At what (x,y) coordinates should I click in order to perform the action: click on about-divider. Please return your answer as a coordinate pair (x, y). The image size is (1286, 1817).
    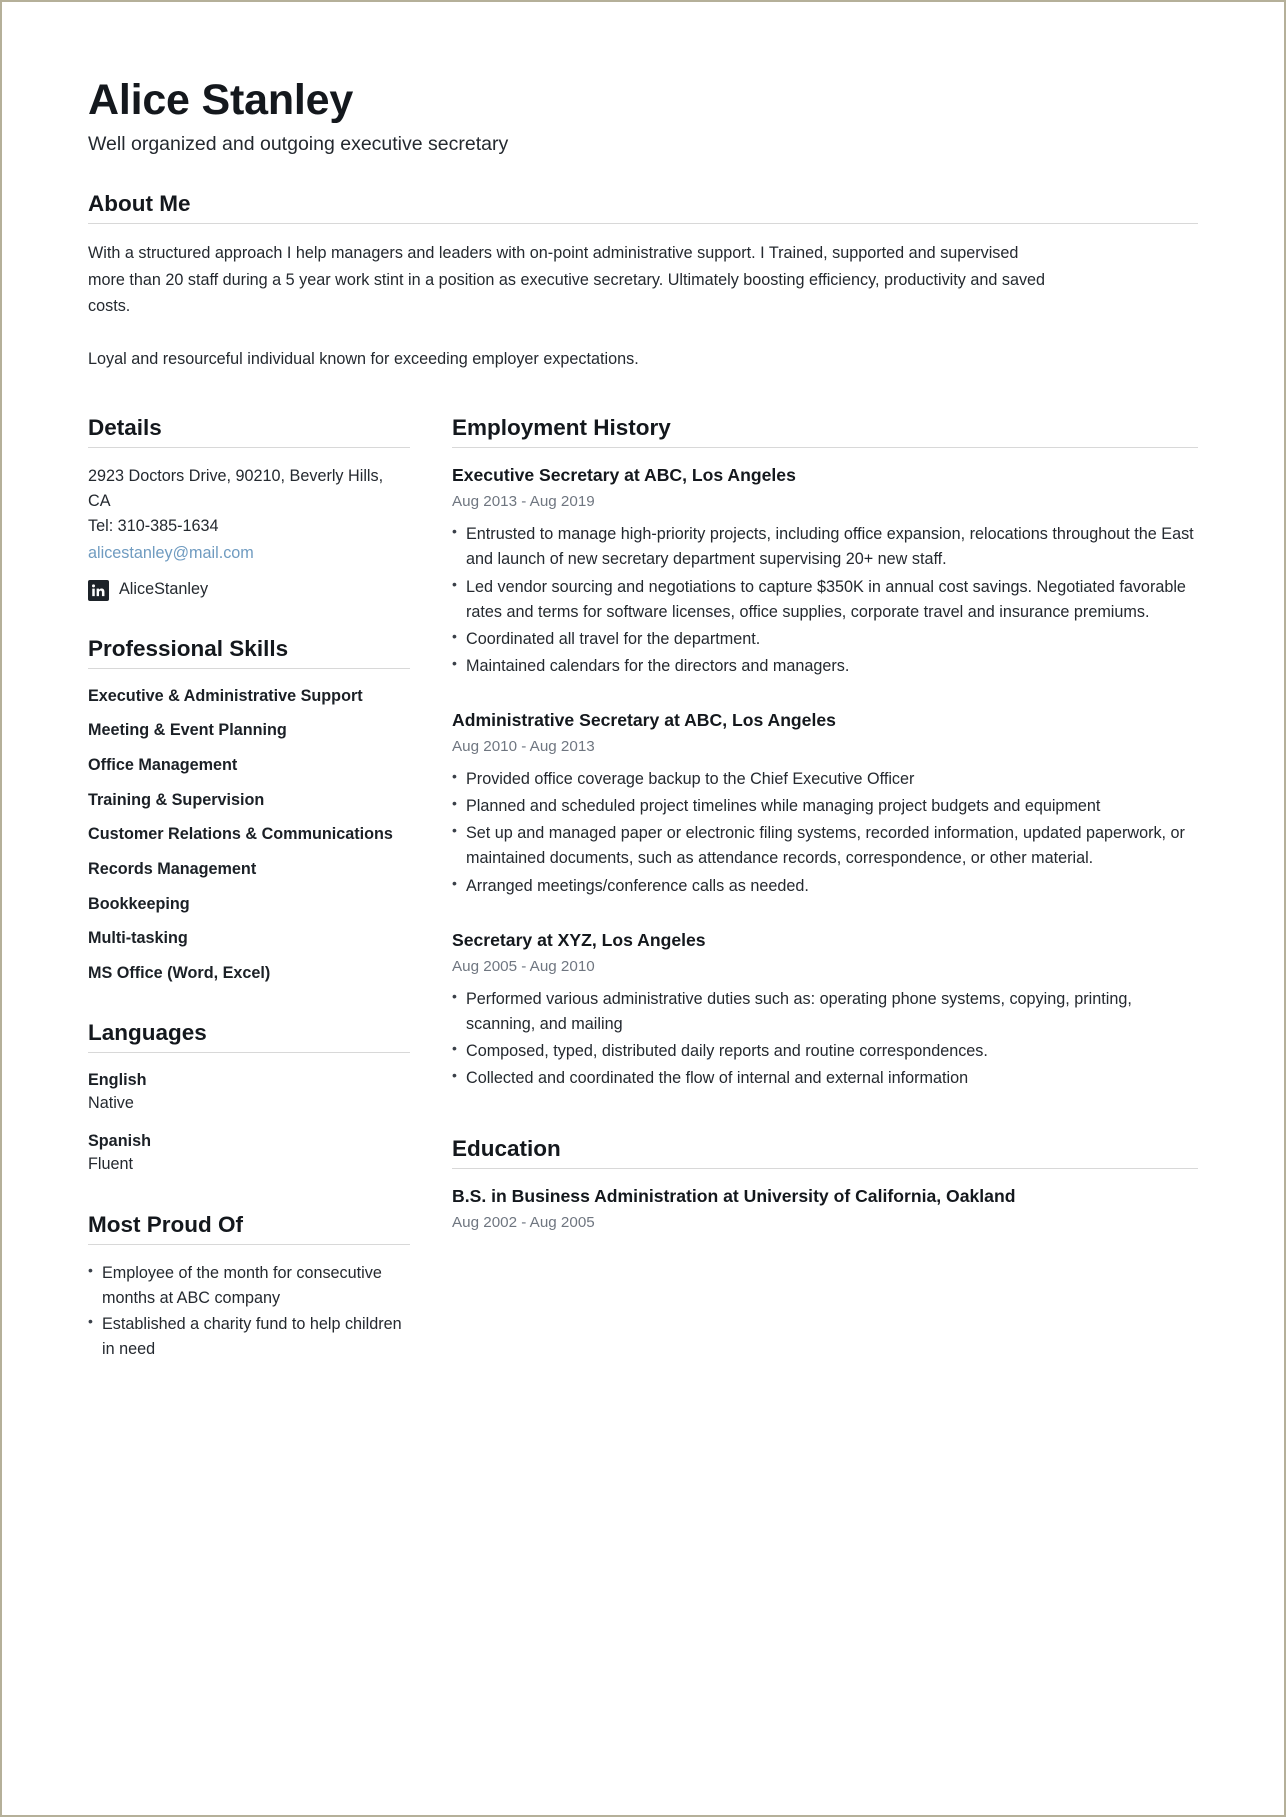
    Looking at the image, I should click on (643, 223).